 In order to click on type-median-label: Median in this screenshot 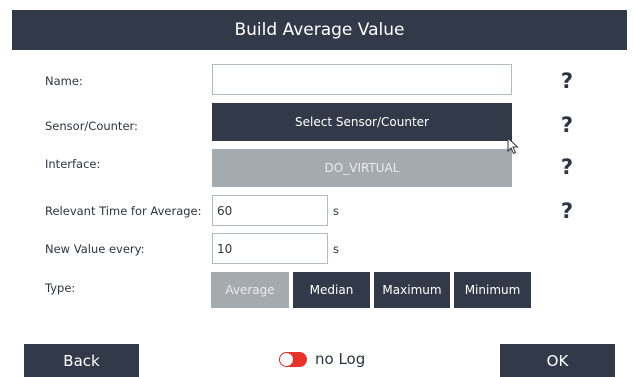, I will do `click(331, 290)`.